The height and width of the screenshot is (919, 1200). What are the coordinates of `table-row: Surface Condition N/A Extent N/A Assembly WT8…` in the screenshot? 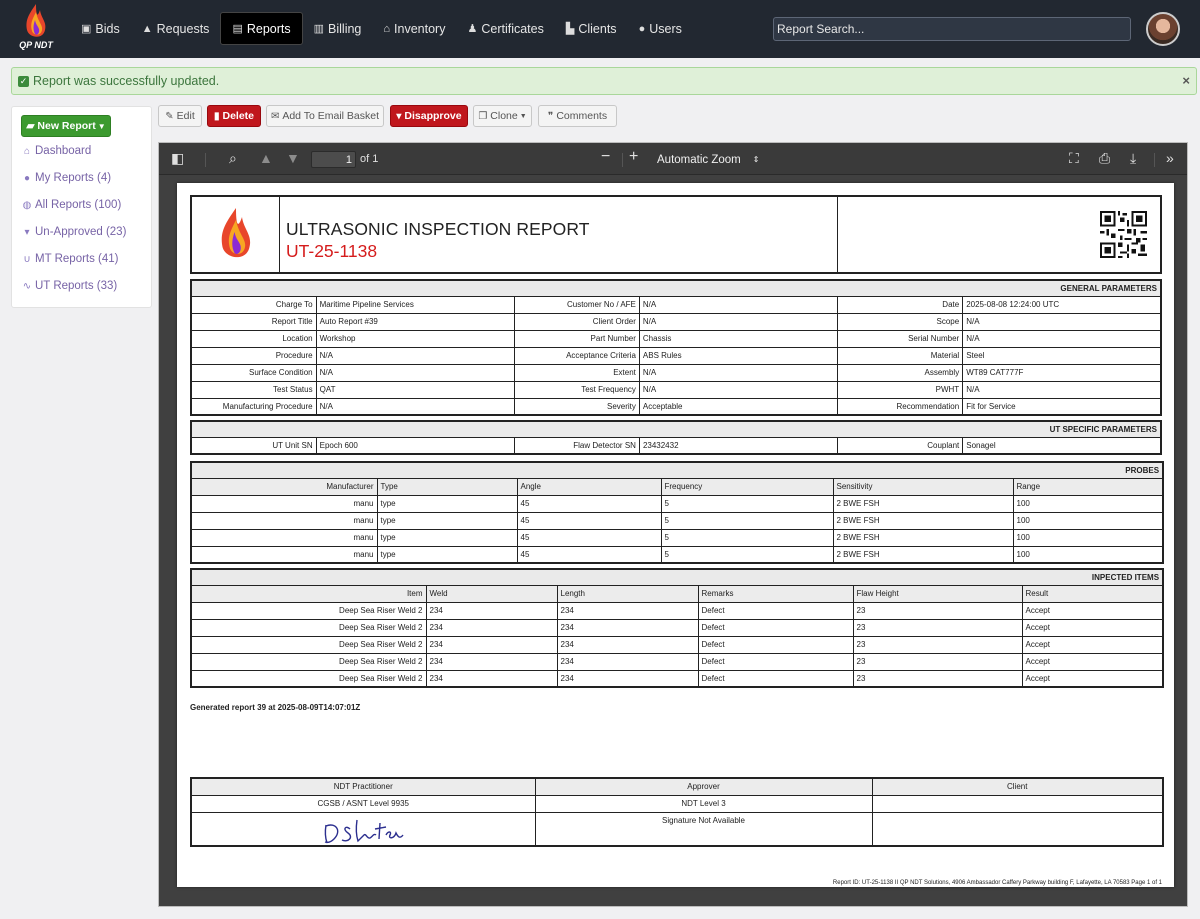 It's located at (676, 372).